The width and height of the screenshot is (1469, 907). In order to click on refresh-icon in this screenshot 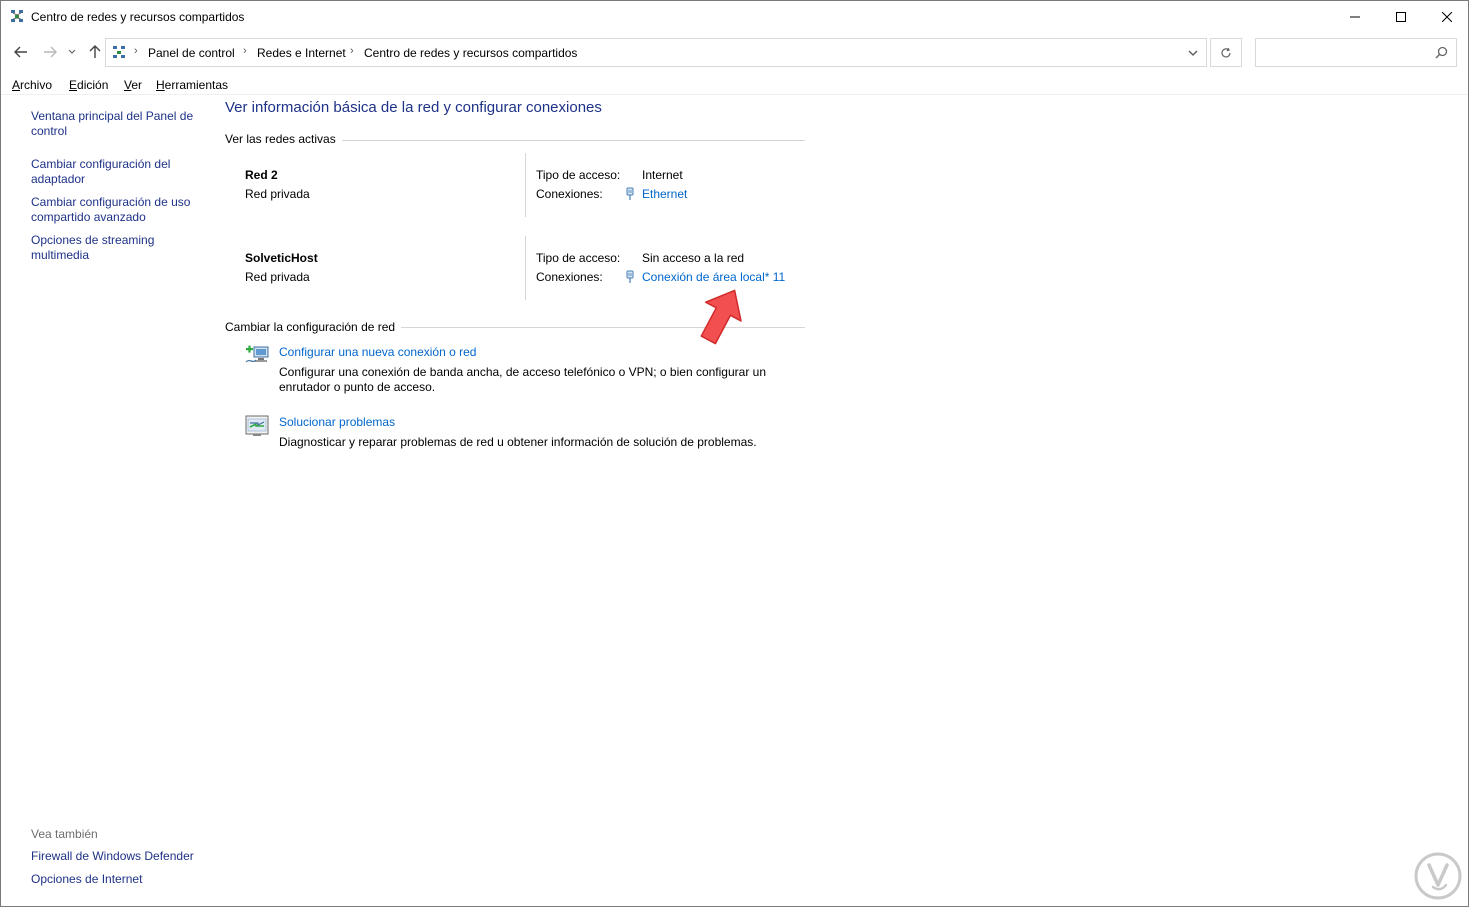, I will do `click(1226, 52)`.